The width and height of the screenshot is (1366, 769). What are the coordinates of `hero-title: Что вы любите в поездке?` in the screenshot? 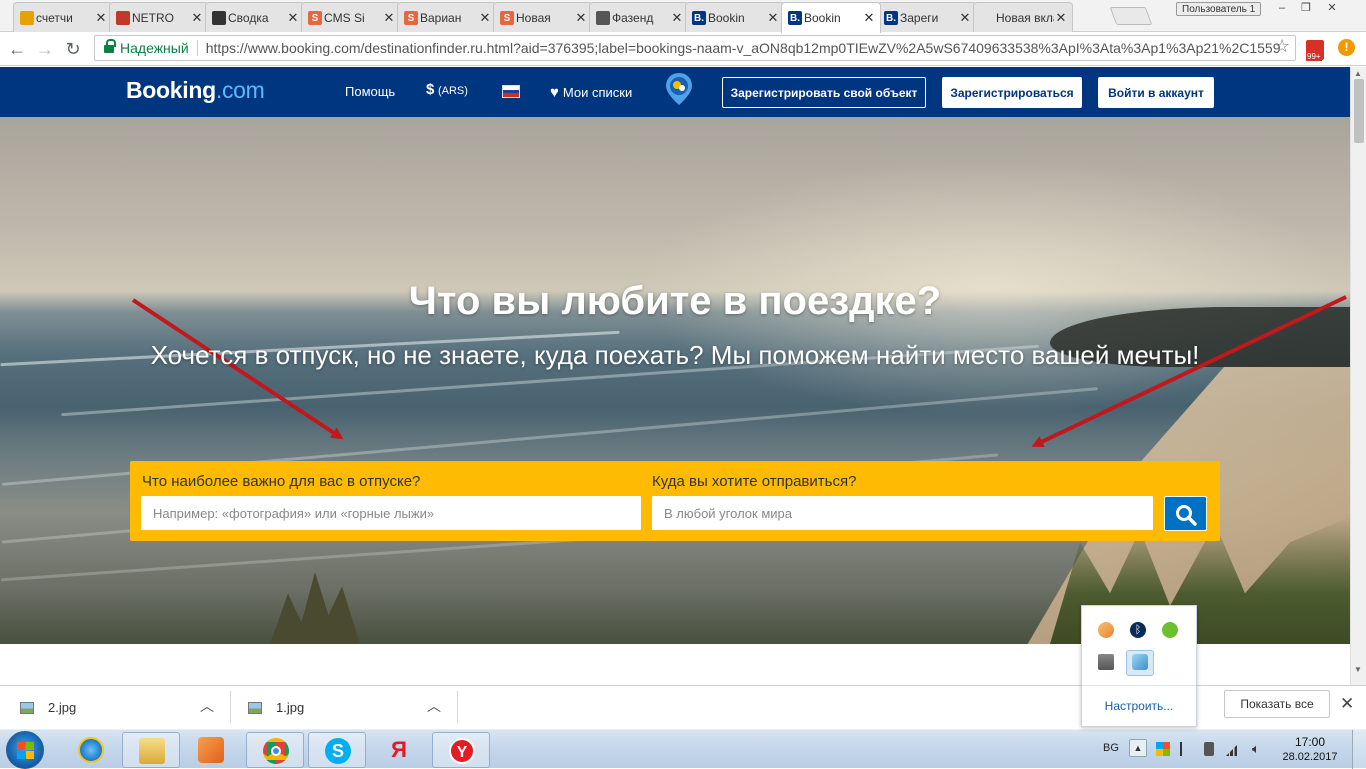 It's located at (675, 301).